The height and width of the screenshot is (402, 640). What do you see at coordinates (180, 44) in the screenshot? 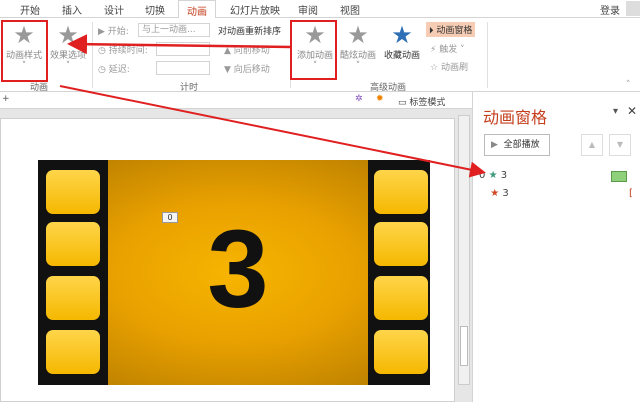
I see `arrow-to-animation-styles` at bounding box center [180, 44].